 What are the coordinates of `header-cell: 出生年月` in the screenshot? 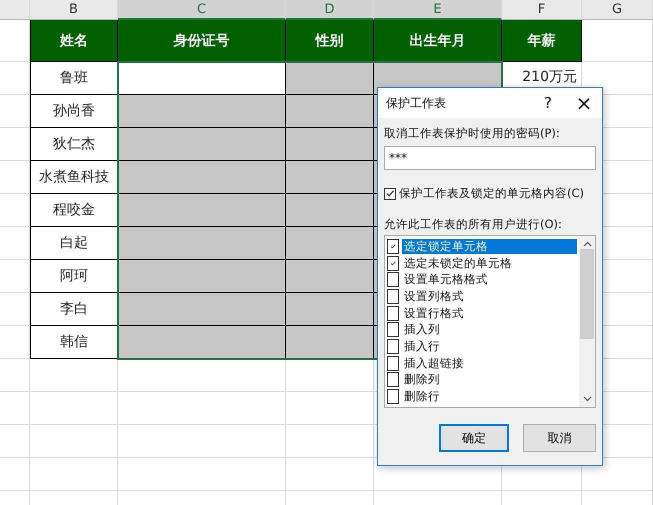 It's located at (438, 41).